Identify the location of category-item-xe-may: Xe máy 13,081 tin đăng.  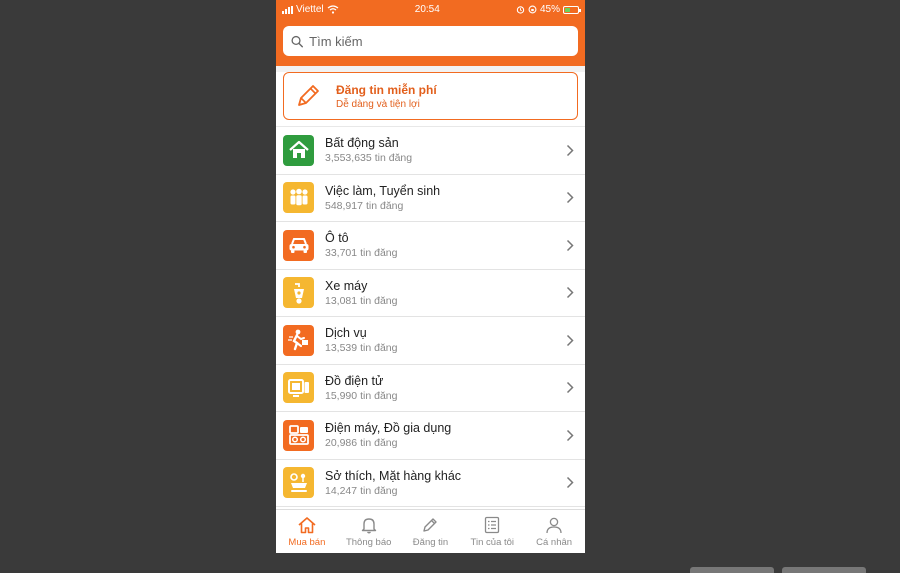
(430, 293).